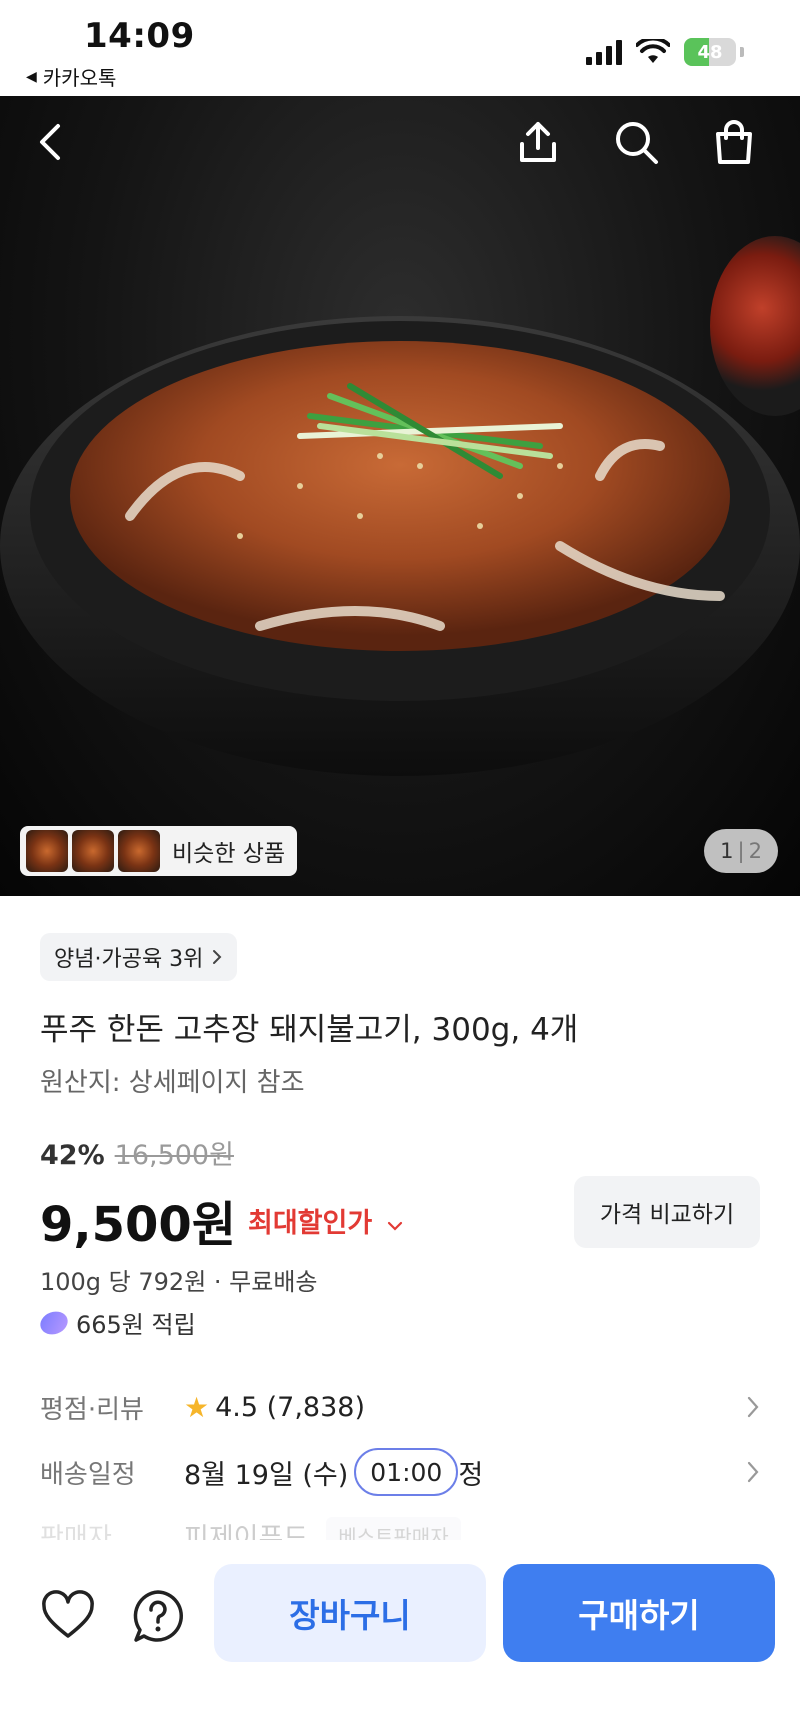 The width and height of the screenshot is (800, 1731). What do you see at coordinates (639, 1613) in the screenshot?
I see `buy-now-button: 구매하기` at bounding box center [639, 1613].